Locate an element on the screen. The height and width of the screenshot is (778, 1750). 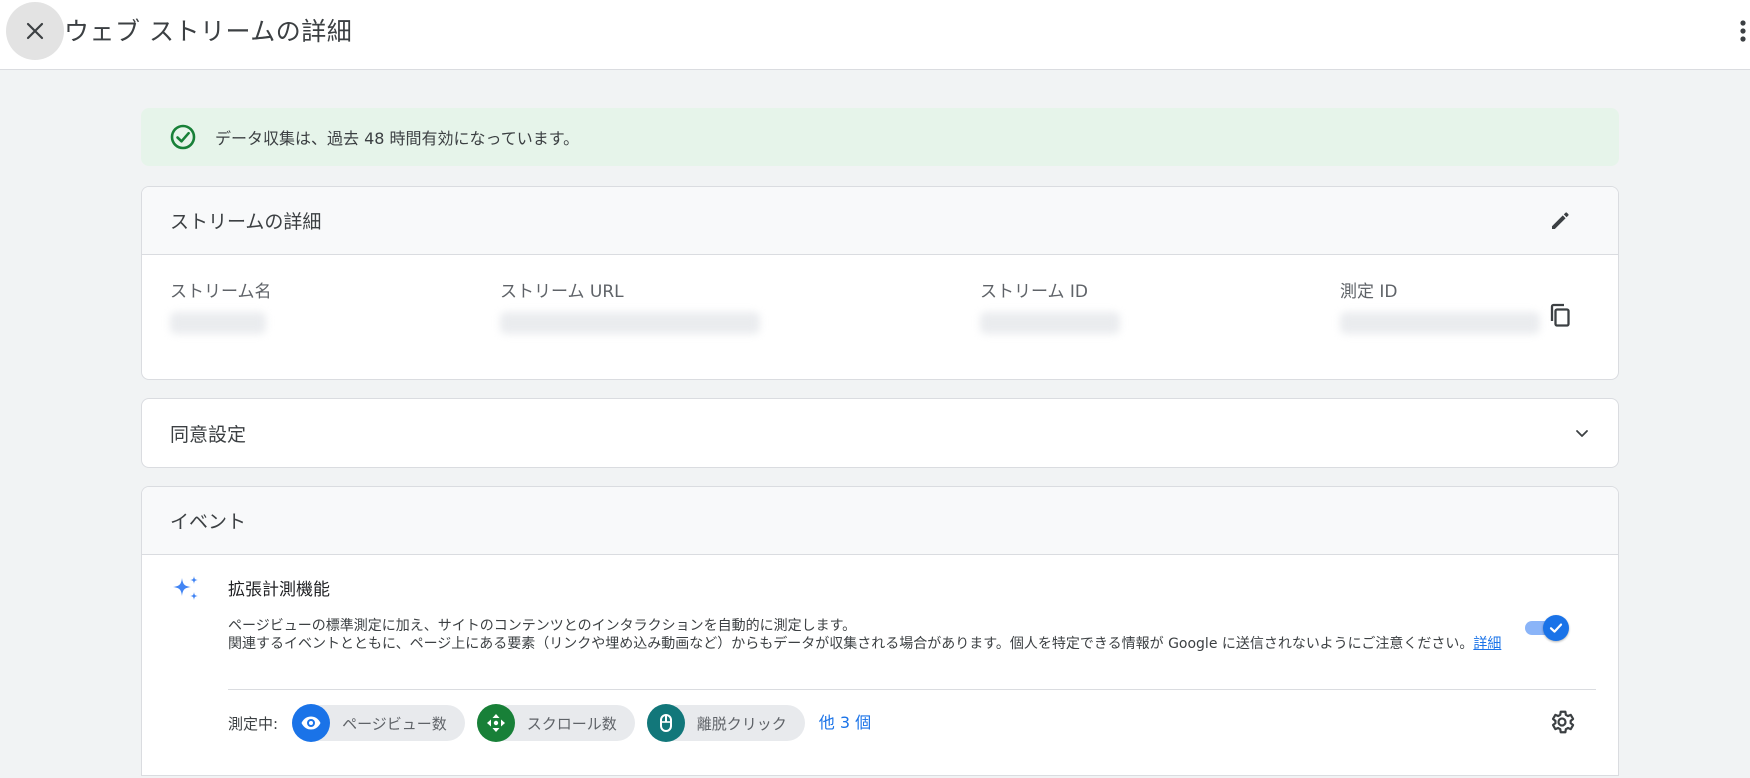
stream-details-header: ストリームの詳細 is located at coordinates (880, 221).